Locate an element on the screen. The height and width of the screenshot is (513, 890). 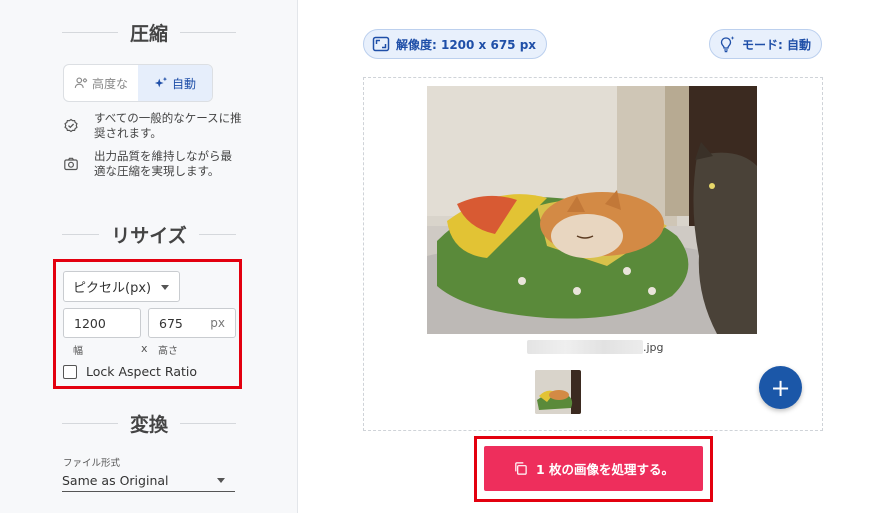
process-images-button: 1 枚の画像を処理する。 is located at coordinates (593, 468).